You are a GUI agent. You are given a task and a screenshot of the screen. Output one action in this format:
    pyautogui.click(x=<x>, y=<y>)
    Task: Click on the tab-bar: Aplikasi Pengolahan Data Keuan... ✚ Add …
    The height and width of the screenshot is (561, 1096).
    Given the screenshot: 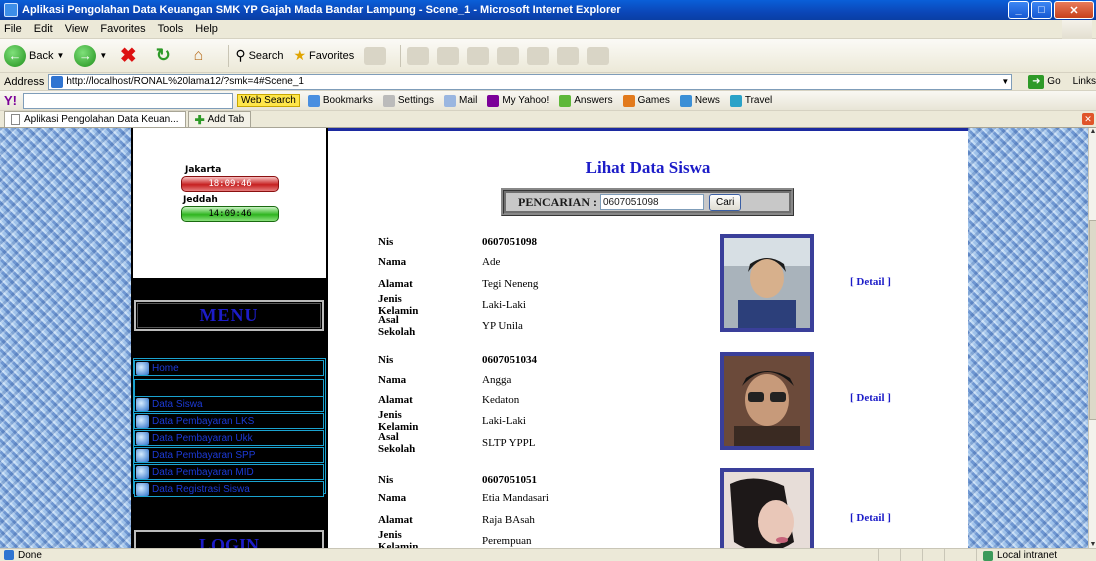 What is the action you would take?
    pyautogui.click(x=548, y=119)
    